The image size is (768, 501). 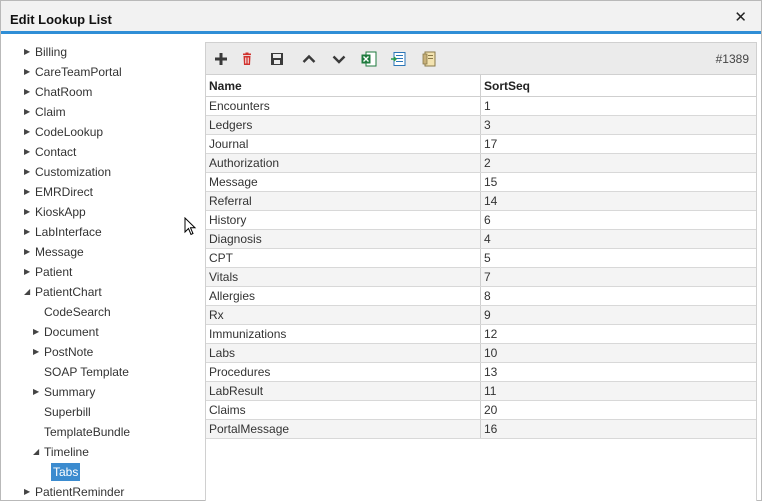 I want to click on move-down-icon, so click(x=339, y=59).